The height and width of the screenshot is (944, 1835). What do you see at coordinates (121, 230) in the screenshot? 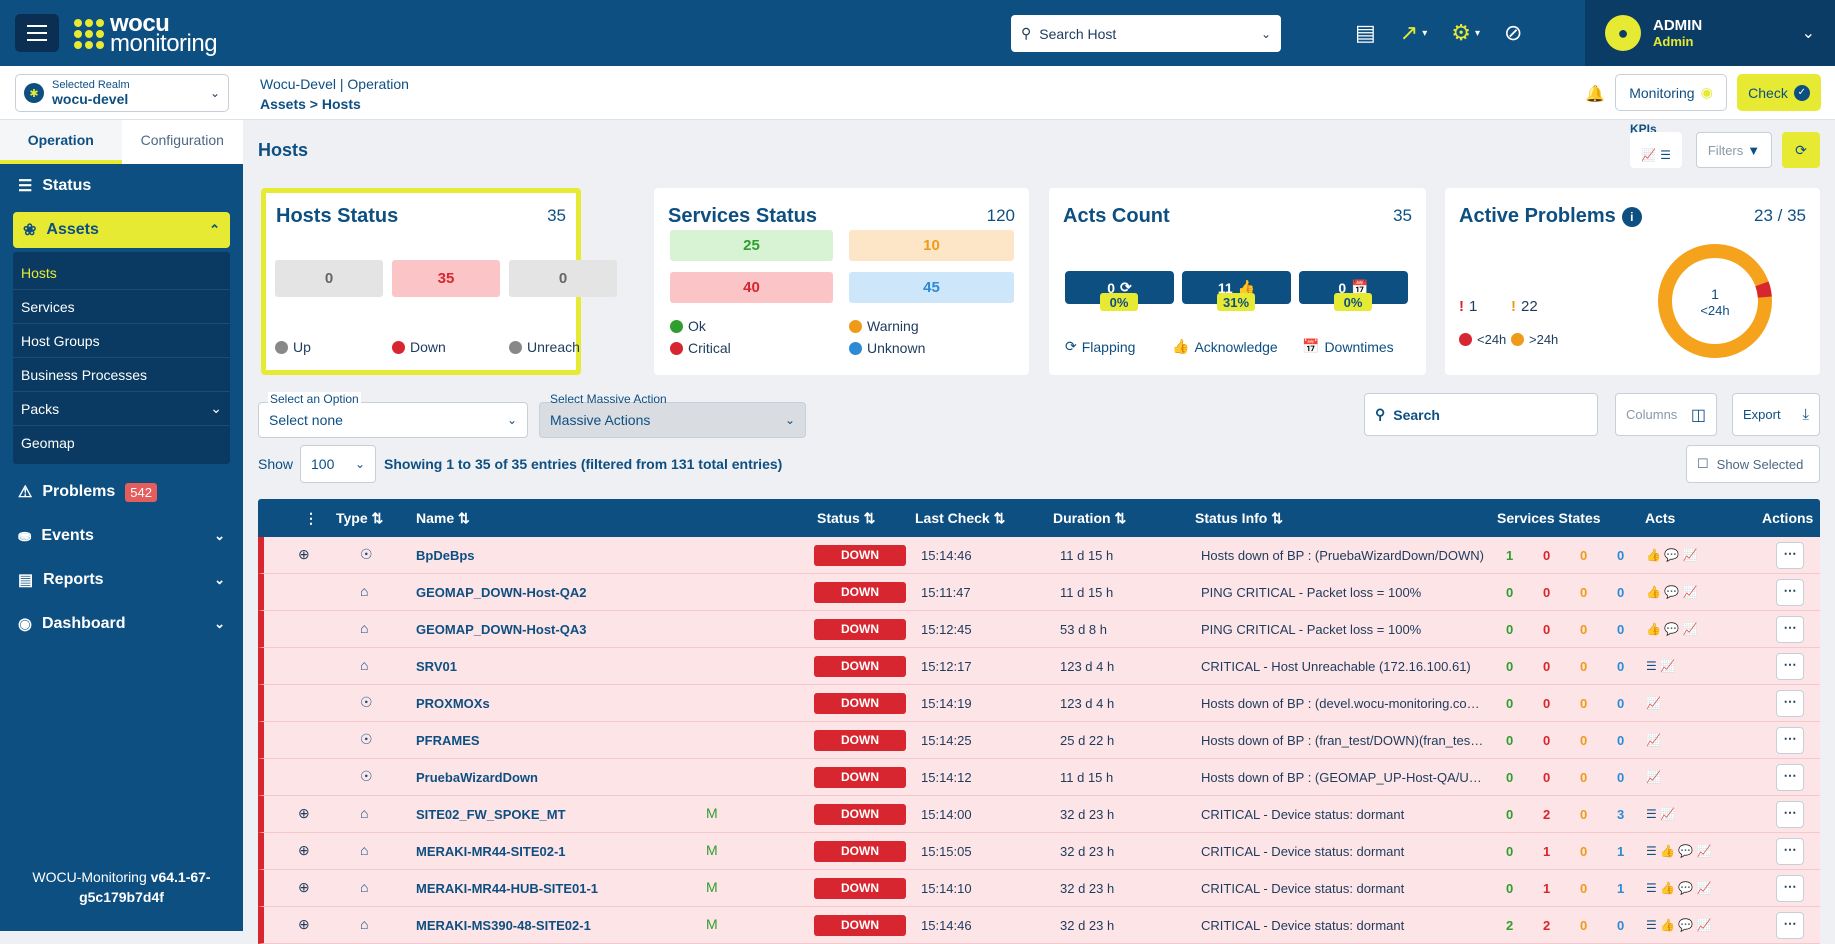
I see `sidebar-item-assets: ❀ Assets ⌃` at bounding box center [121, 230].